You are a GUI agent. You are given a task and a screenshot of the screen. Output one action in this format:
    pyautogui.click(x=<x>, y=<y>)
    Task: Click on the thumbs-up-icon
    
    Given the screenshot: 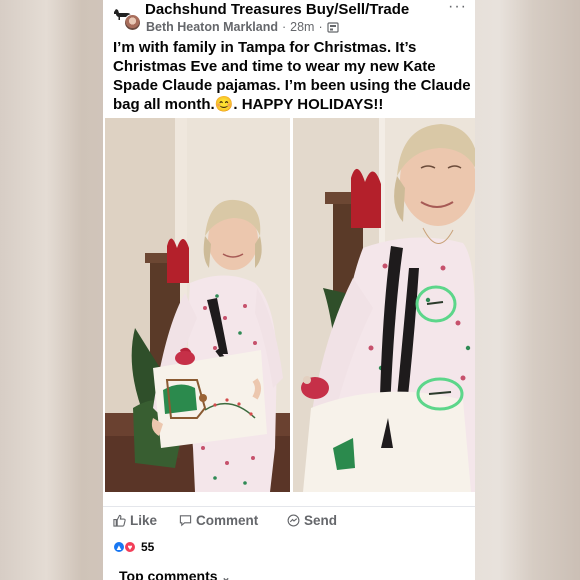 What is the action you would take?
    pyautogui.click(x=119, y=520)
    